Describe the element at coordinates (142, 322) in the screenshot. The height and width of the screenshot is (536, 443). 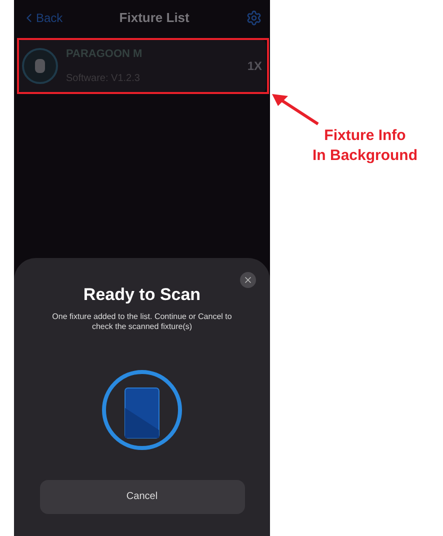
I see `sheet-message: One fixture added to the list. Continue or Cancel to check the scanned fixture(s)` at that location.